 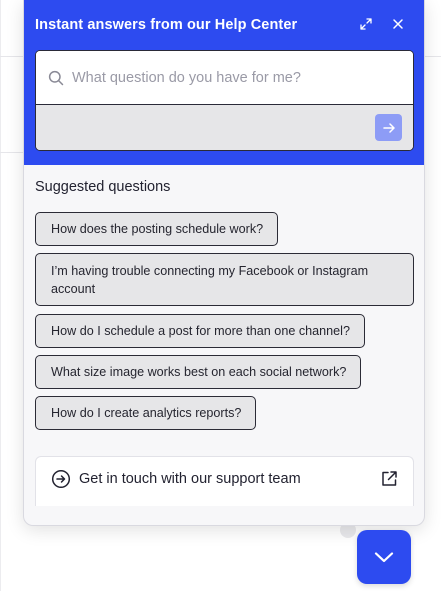 I want to click on widget-launcher-button, so click(x=384, y=557).